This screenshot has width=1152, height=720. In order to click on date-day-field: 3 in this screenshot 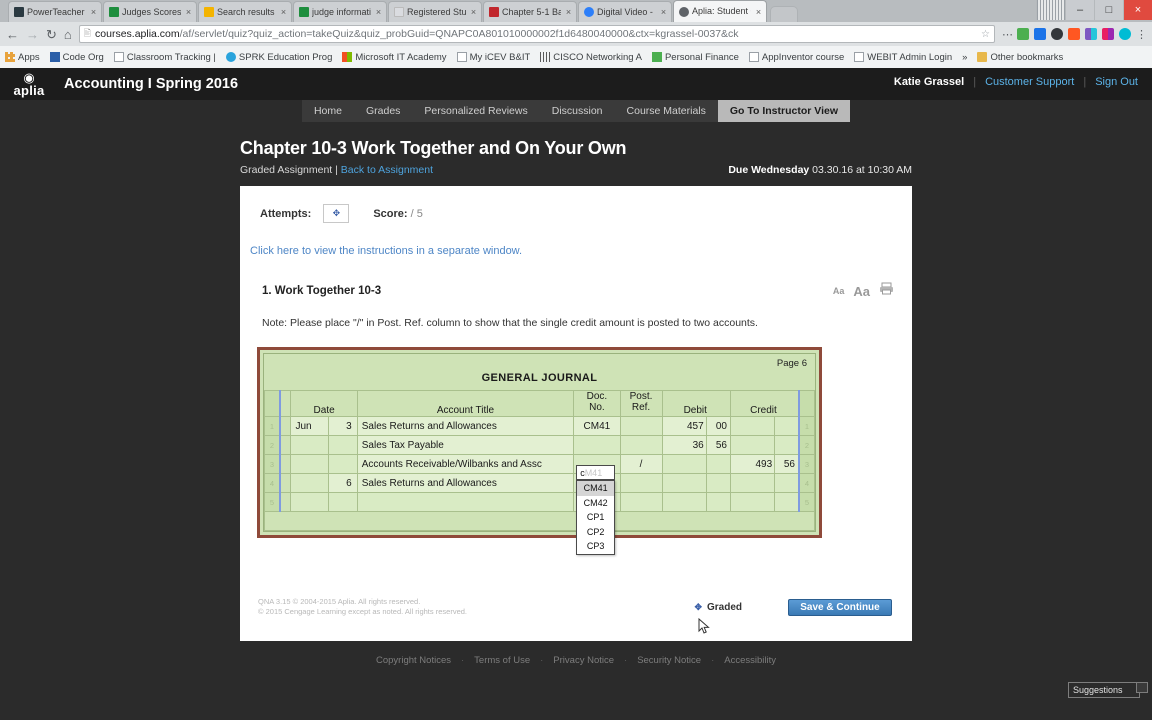, I will do `click(343, 426)`.